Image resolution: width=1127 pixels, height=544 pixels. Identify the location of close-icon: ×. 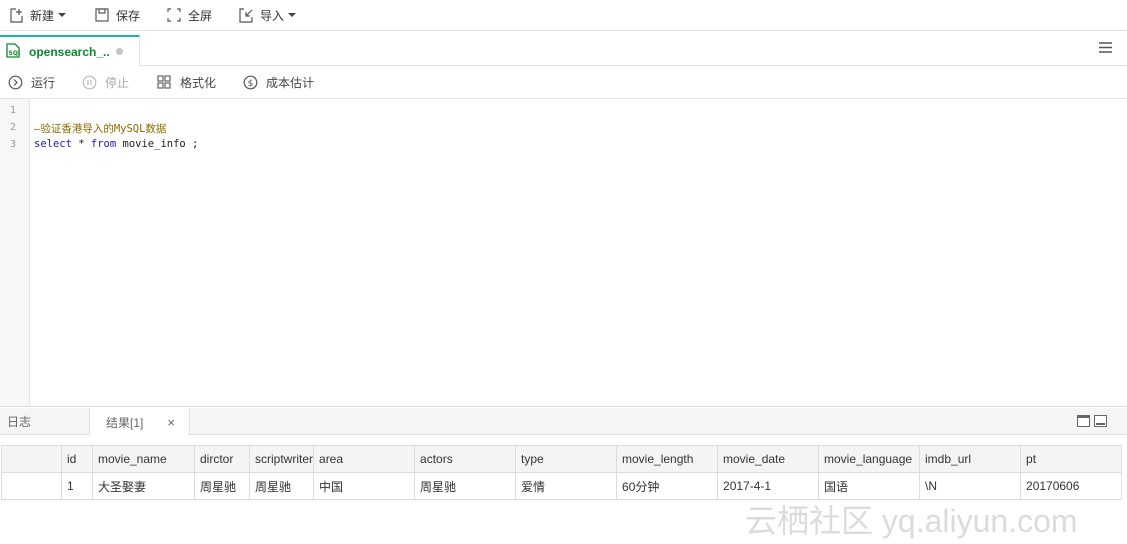
(171, 422).